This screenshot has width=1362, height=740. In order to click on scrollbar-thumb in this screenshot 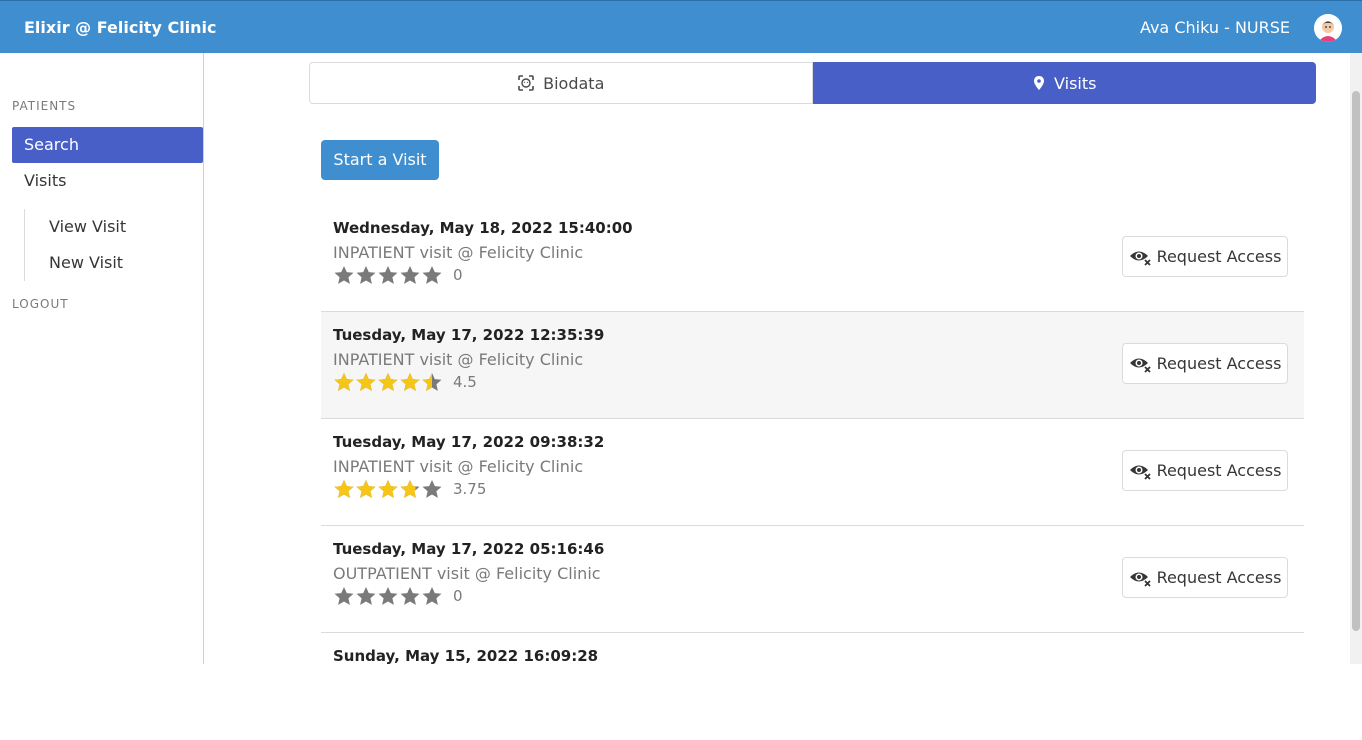, I will do `click(1356, 361)`.